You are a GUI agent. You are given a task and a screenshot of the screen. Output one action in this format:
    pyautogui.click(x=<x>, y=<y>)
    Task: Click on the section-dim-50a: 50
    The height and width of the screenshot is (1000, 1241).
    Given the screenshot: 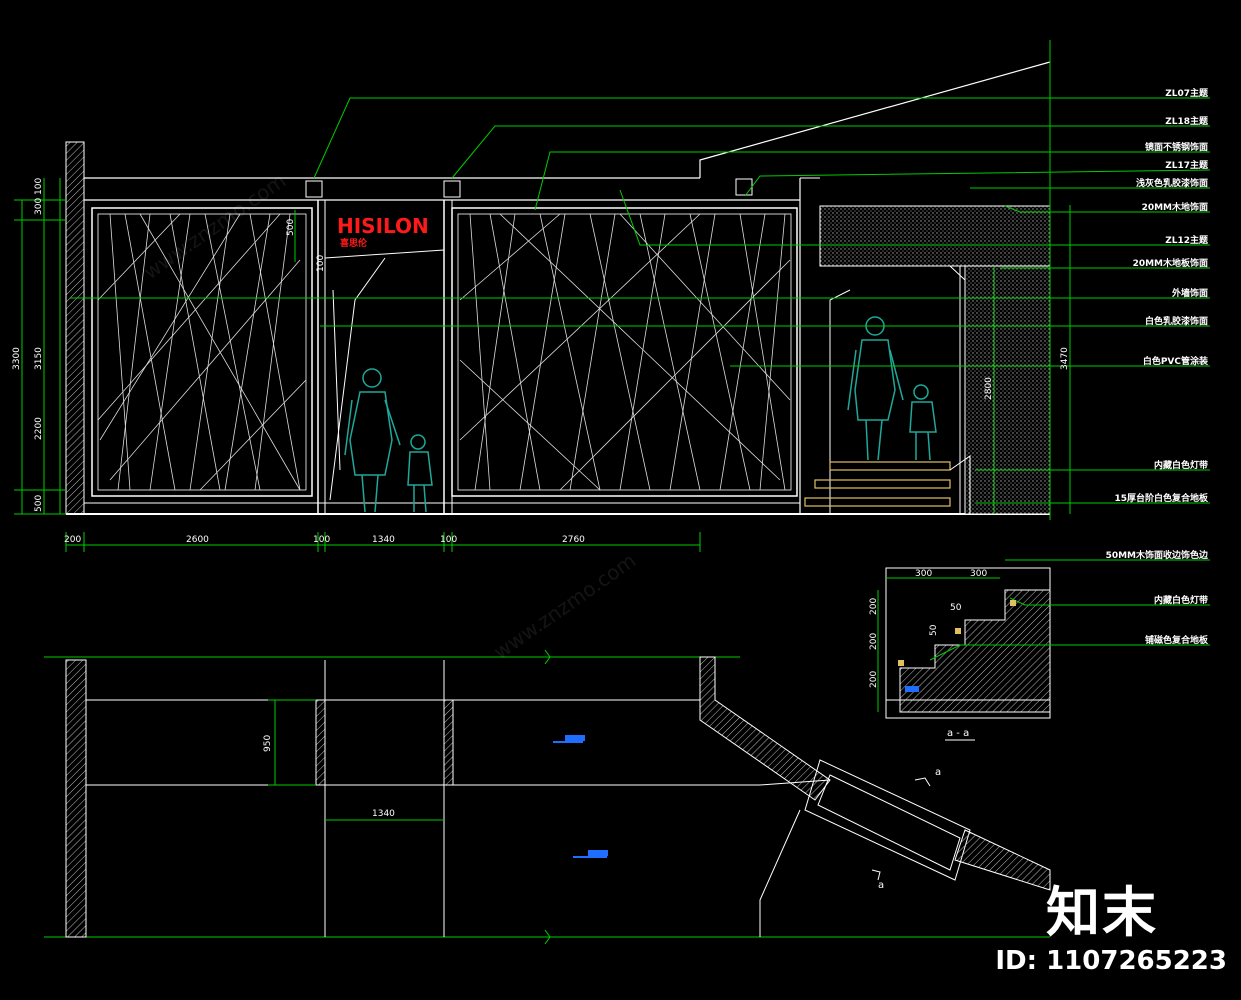 What is the action you would take?
    pyautogui.click(x=956, y=608)
    